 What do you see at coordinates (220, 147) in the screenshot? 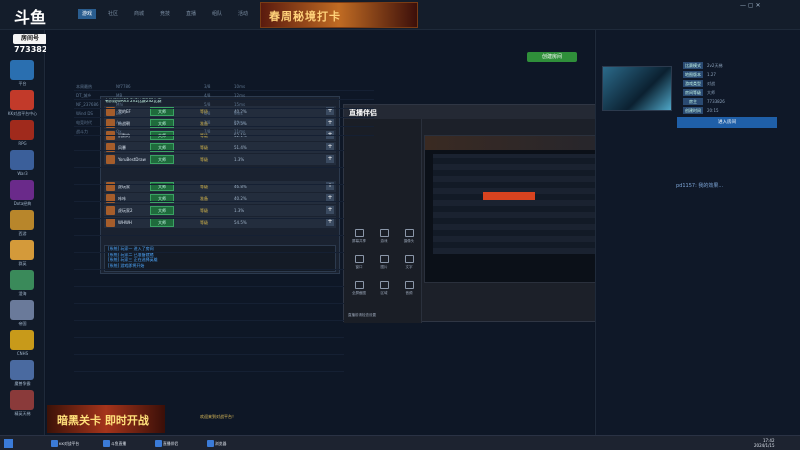
I see `player-row: 风暴 大师 等级 51.4% +` at bounding box center [220, 147].